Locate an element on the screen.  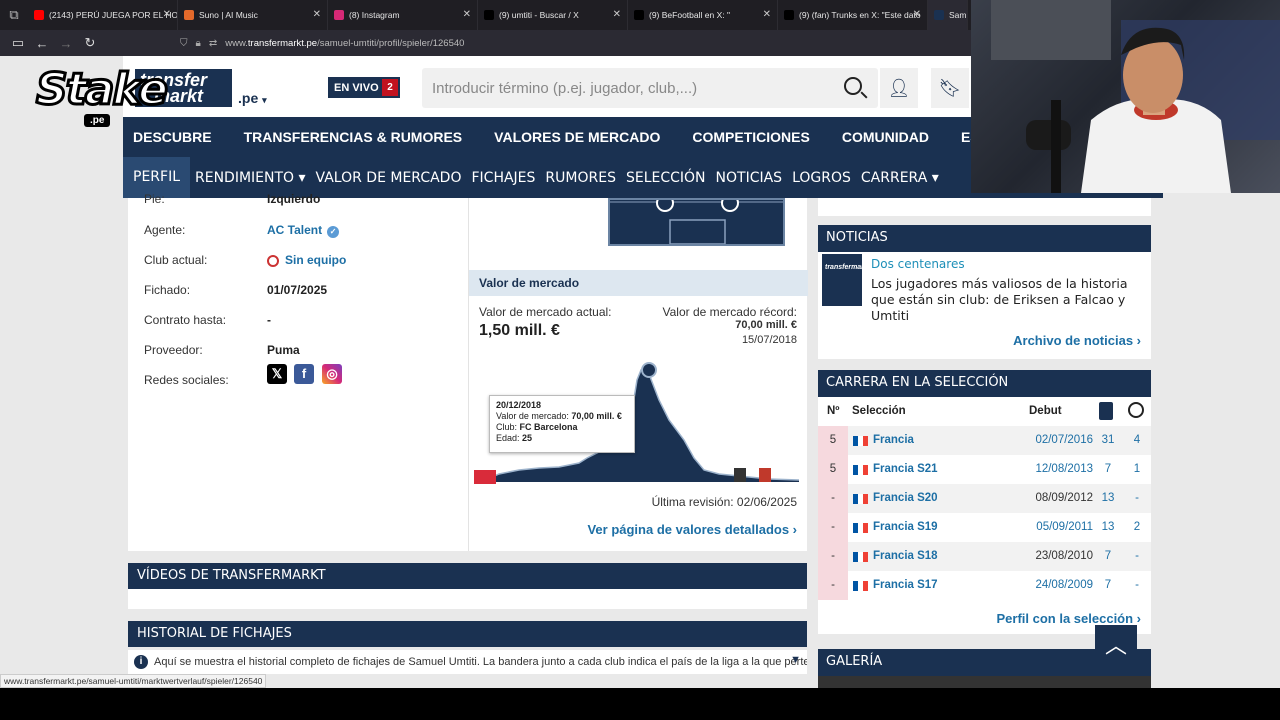
team-link: Francia is located at coordinates (893, 440).